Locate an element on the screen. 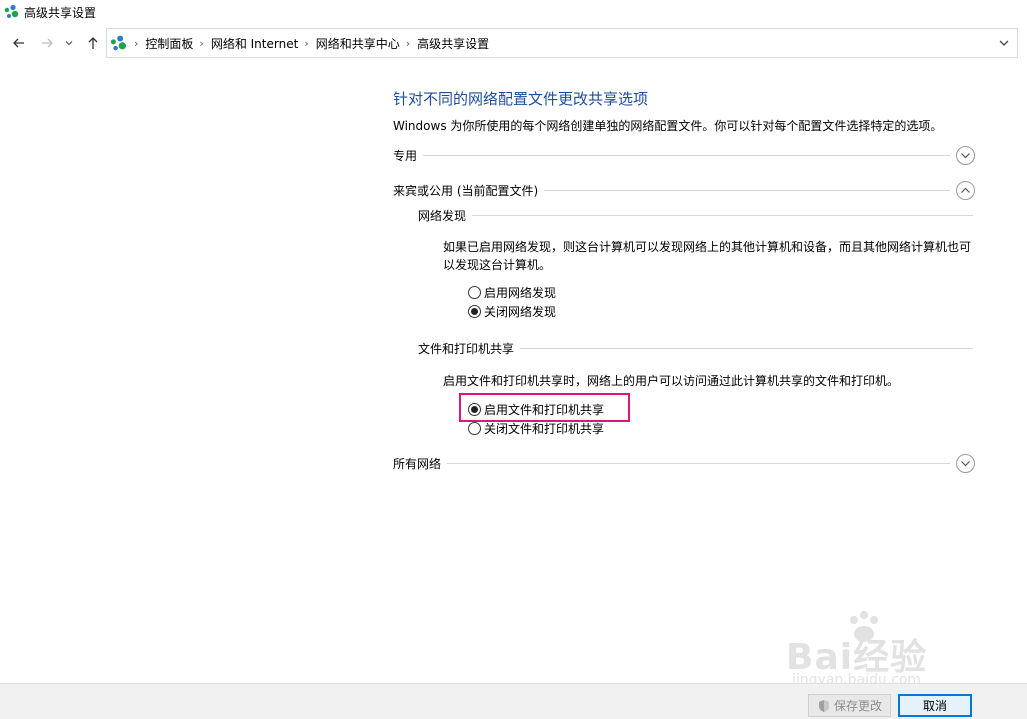 This screenshot has width=1027, height=719. profile-all-networks-label: 所有网络 is located at coordinates (417, 463).